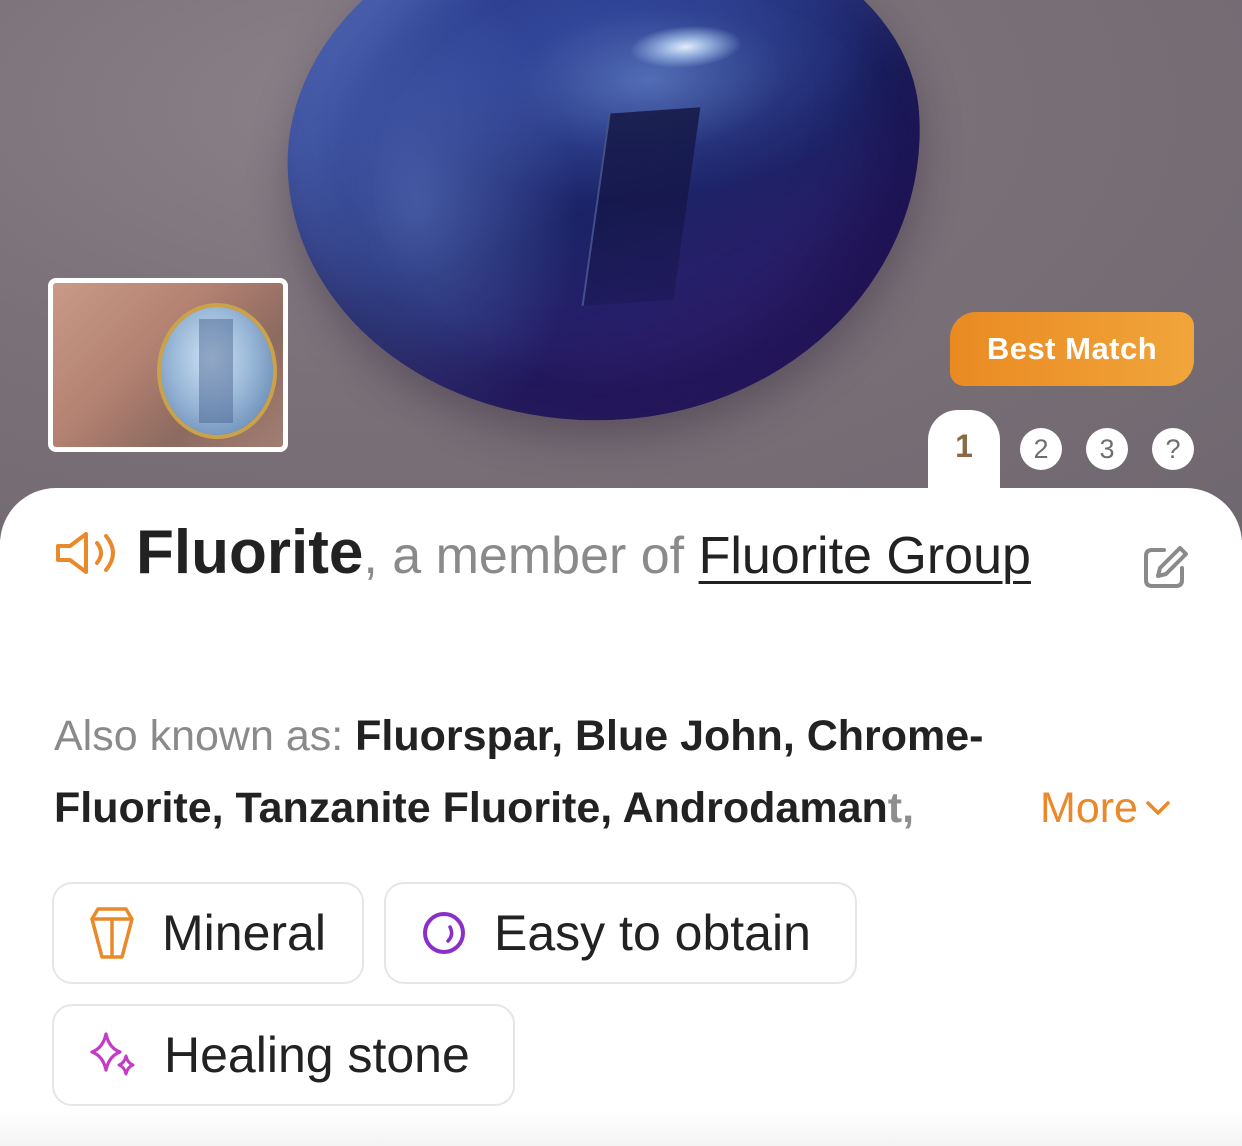  Describe the element at coordinates (444, 933) in the screenshot. I see `ring-icon` at that location.